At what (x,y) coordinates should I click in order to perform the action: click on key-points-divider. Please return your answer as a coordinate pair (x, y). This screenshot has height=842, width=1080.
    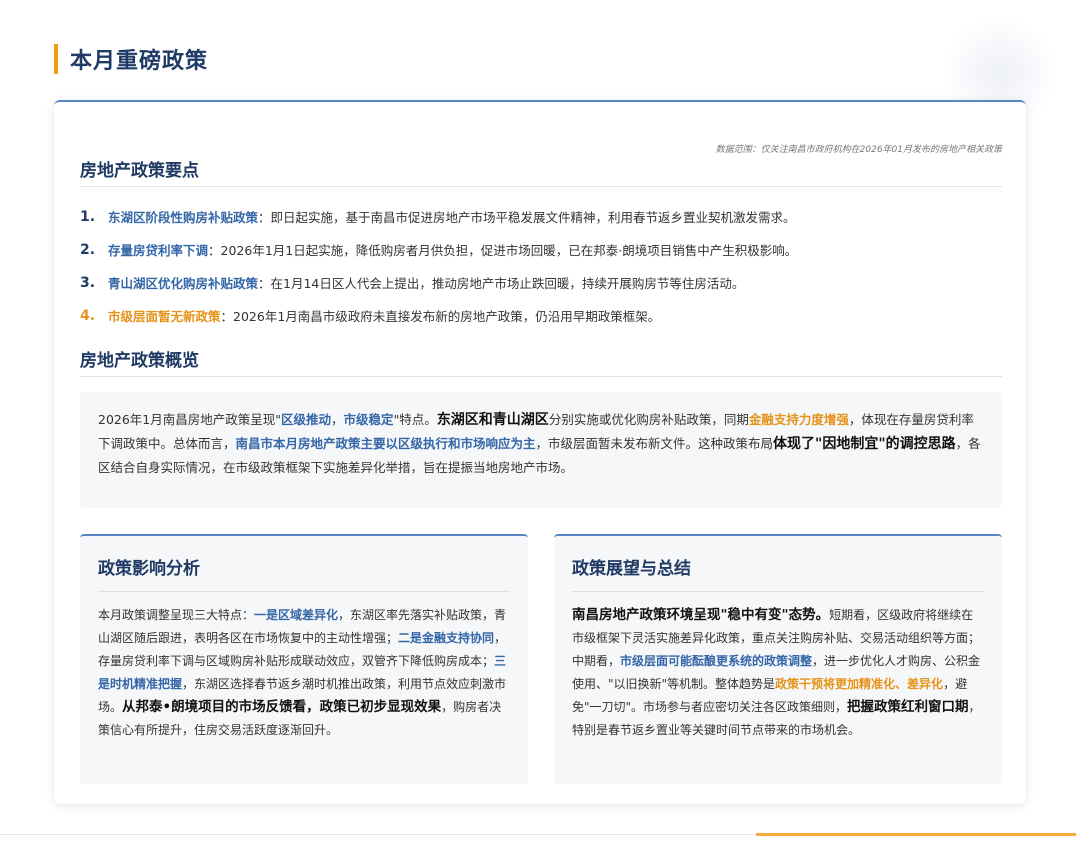
    Looking at the image, I should click on (541, 186).